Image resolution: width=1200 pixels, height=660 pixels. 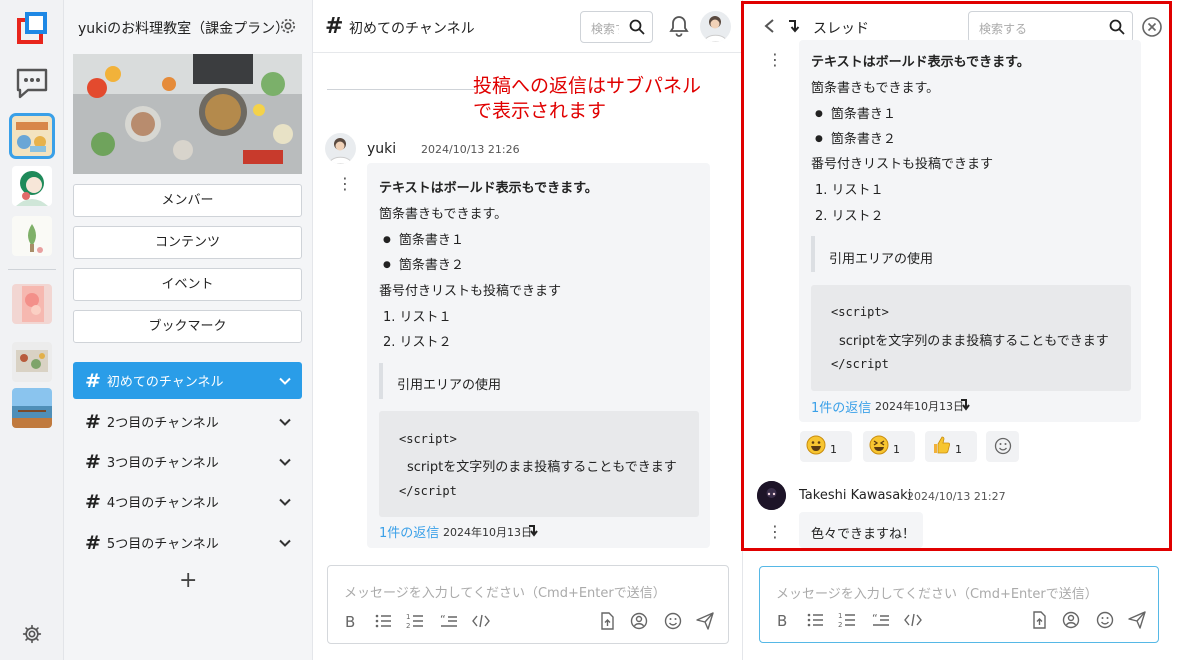 What do you see at coordinates (423, 238) in the screenshot?
I see `post-bullet-item: 箇条書き１` at bounding box center [423, 238].